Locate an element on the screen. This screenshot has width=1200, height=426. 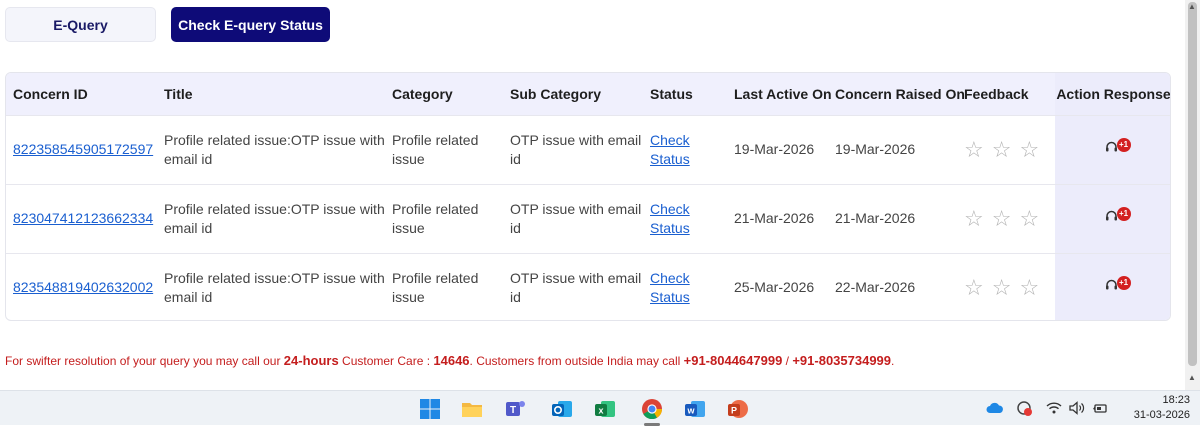
raised-on-cell: 19-Mar-2026 is located at coordinates (875, 149).